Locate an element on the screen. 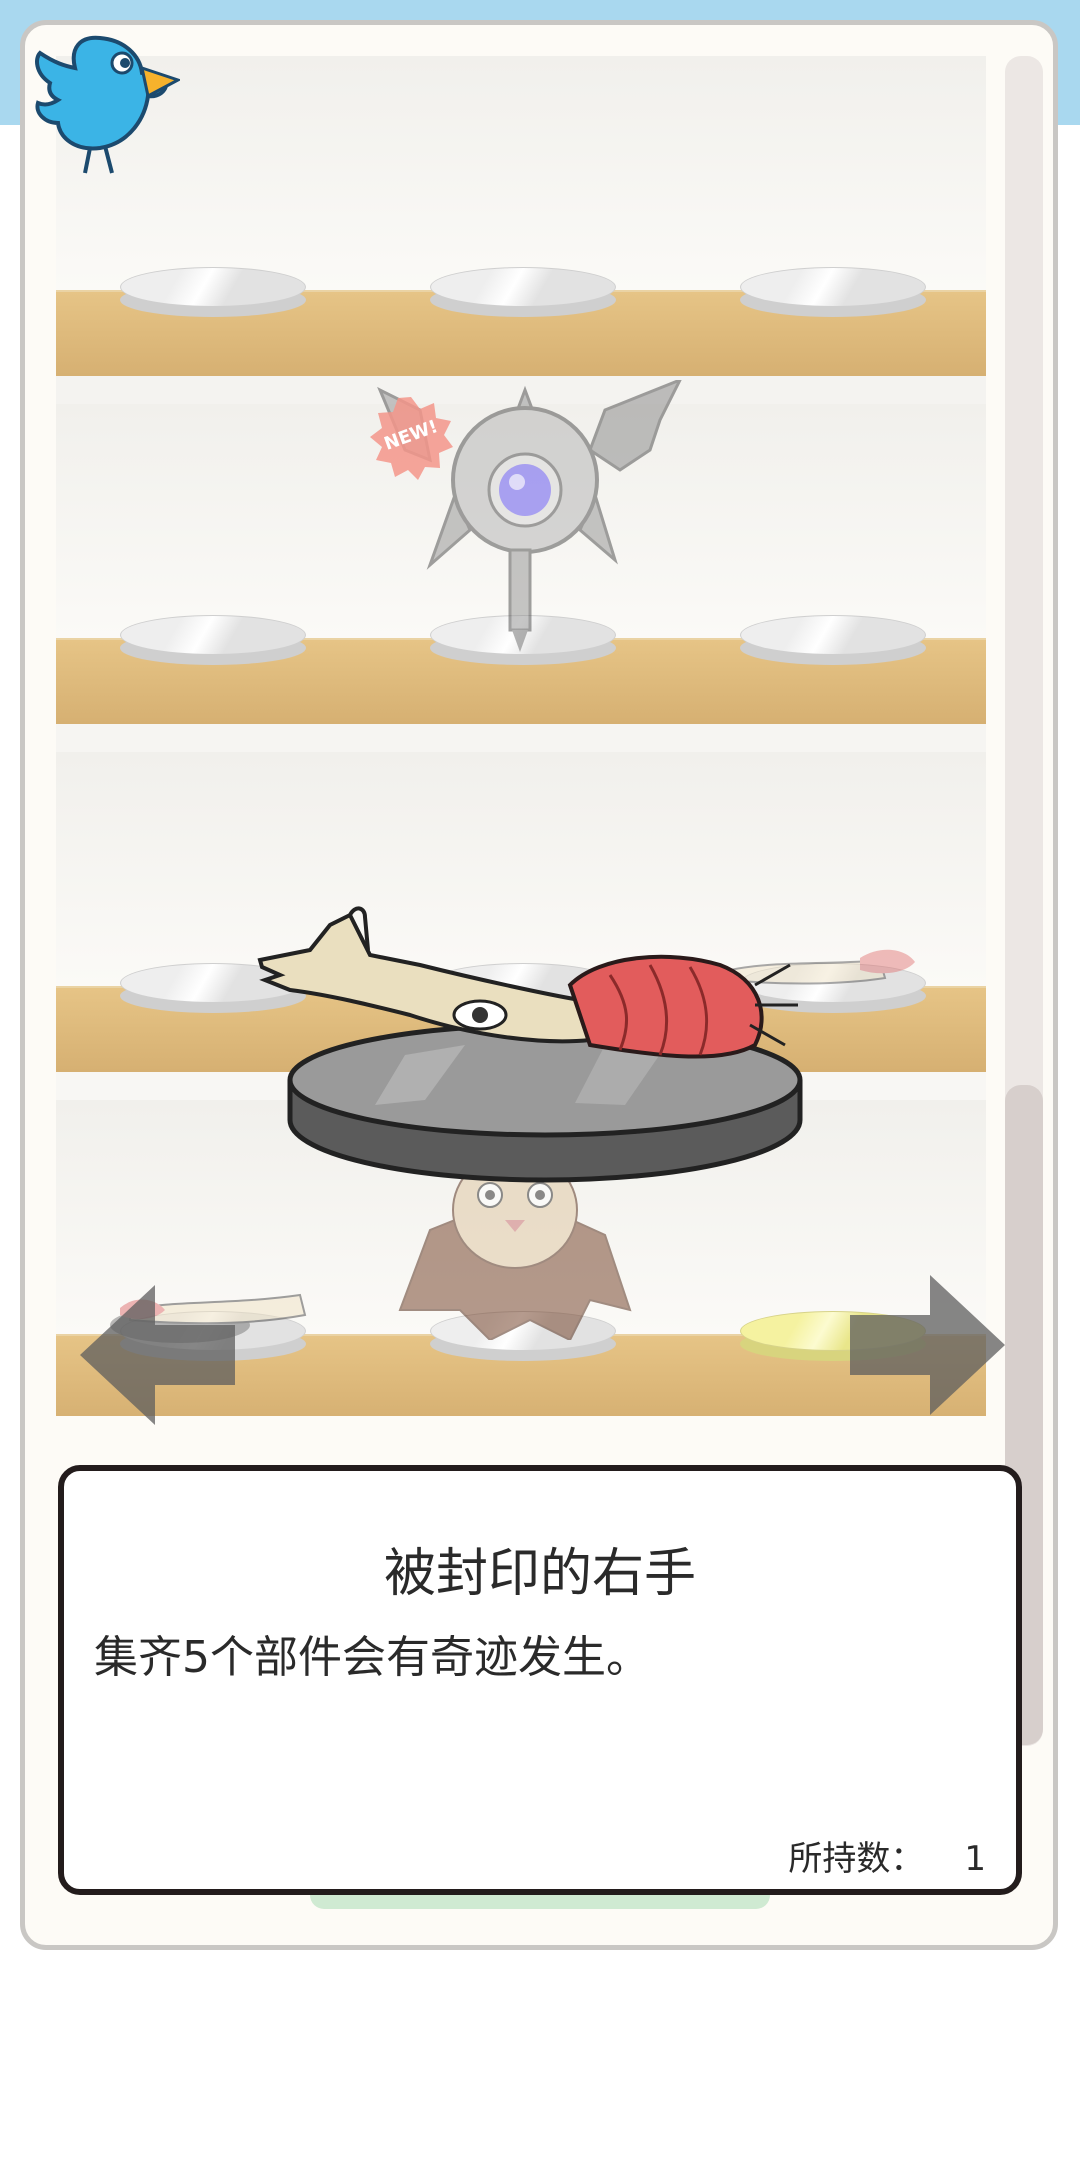  sealed-right-hand-item is located at coordinates (530, 990).